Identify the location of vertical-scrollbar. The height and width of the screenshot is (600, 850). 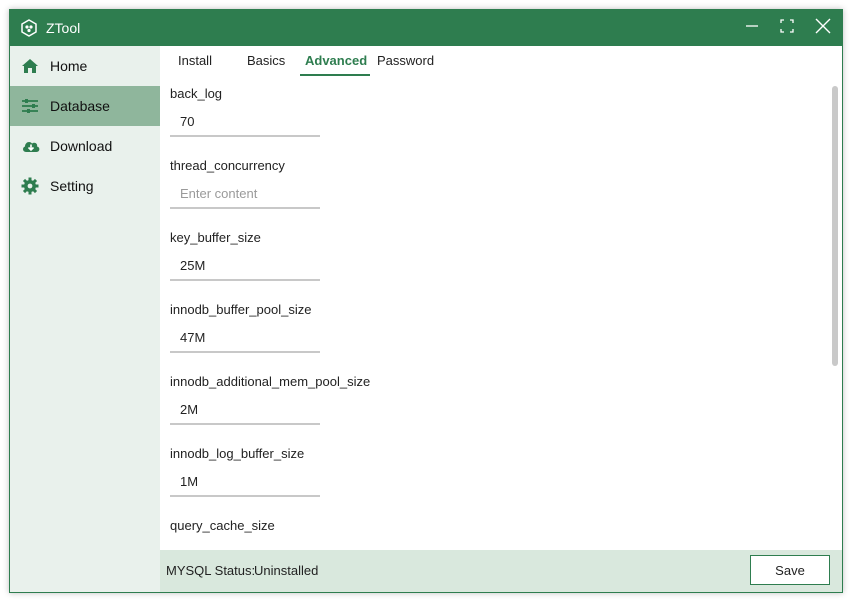
(835, 226).